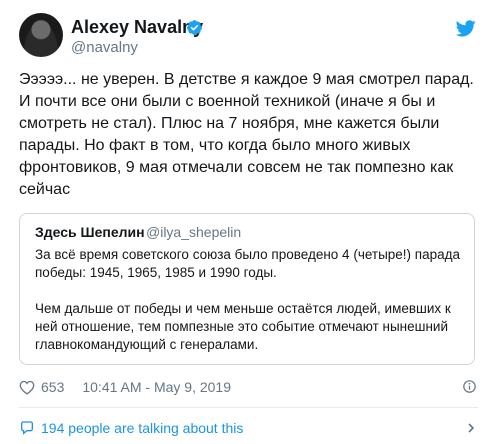  What do you see at coordinates (90, 232) in the screenshot?
I see `quoted-author-name: Здесь Шепелин` at bounding box center [90, 232].